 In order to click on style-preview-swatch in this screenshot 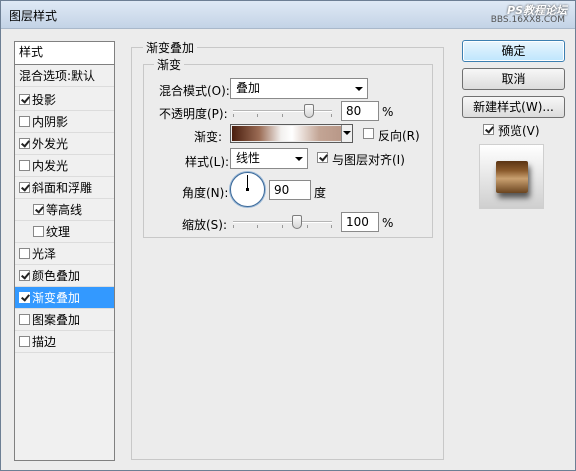, I will do `click(512, 177)`.